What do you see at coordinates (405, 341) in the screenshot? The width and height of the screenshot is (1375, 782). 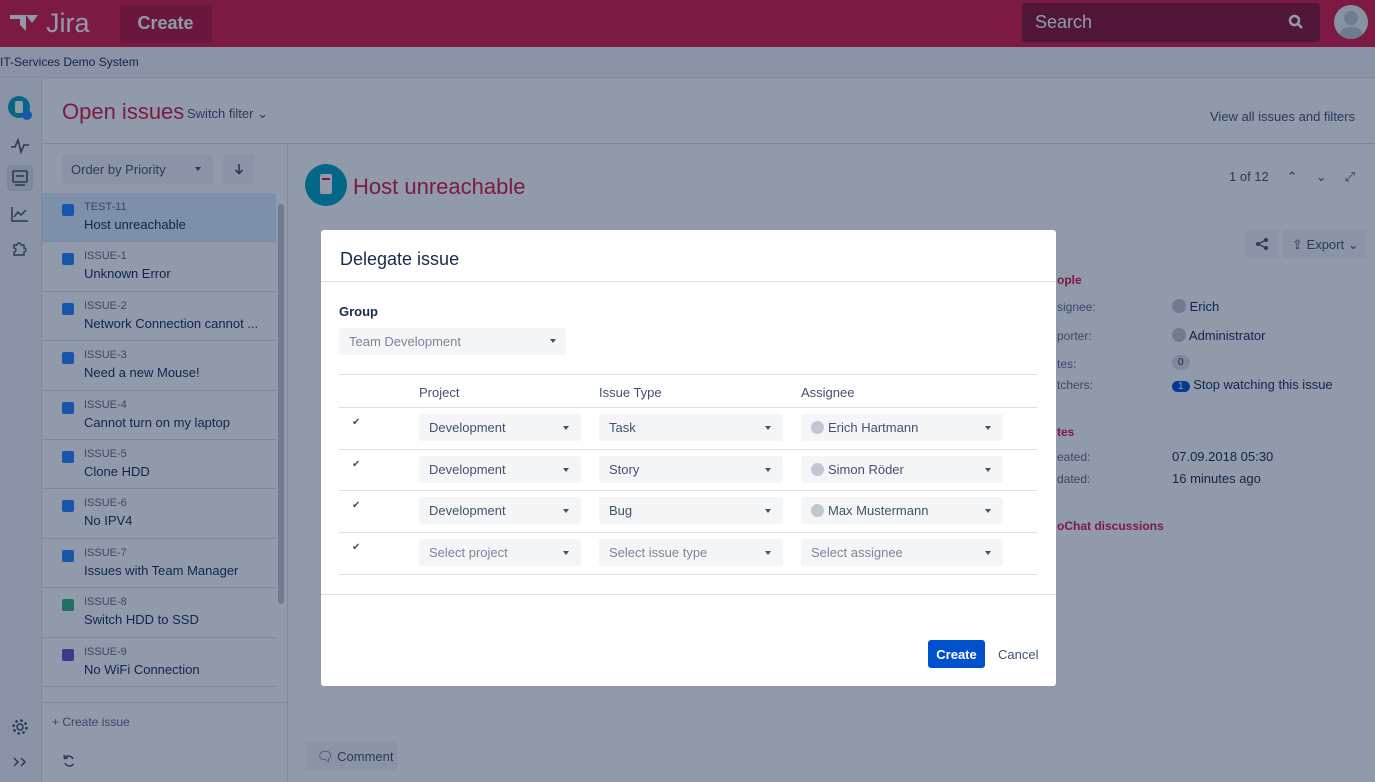 I see `group-value: Team Development` at bounding box center [405, 341].